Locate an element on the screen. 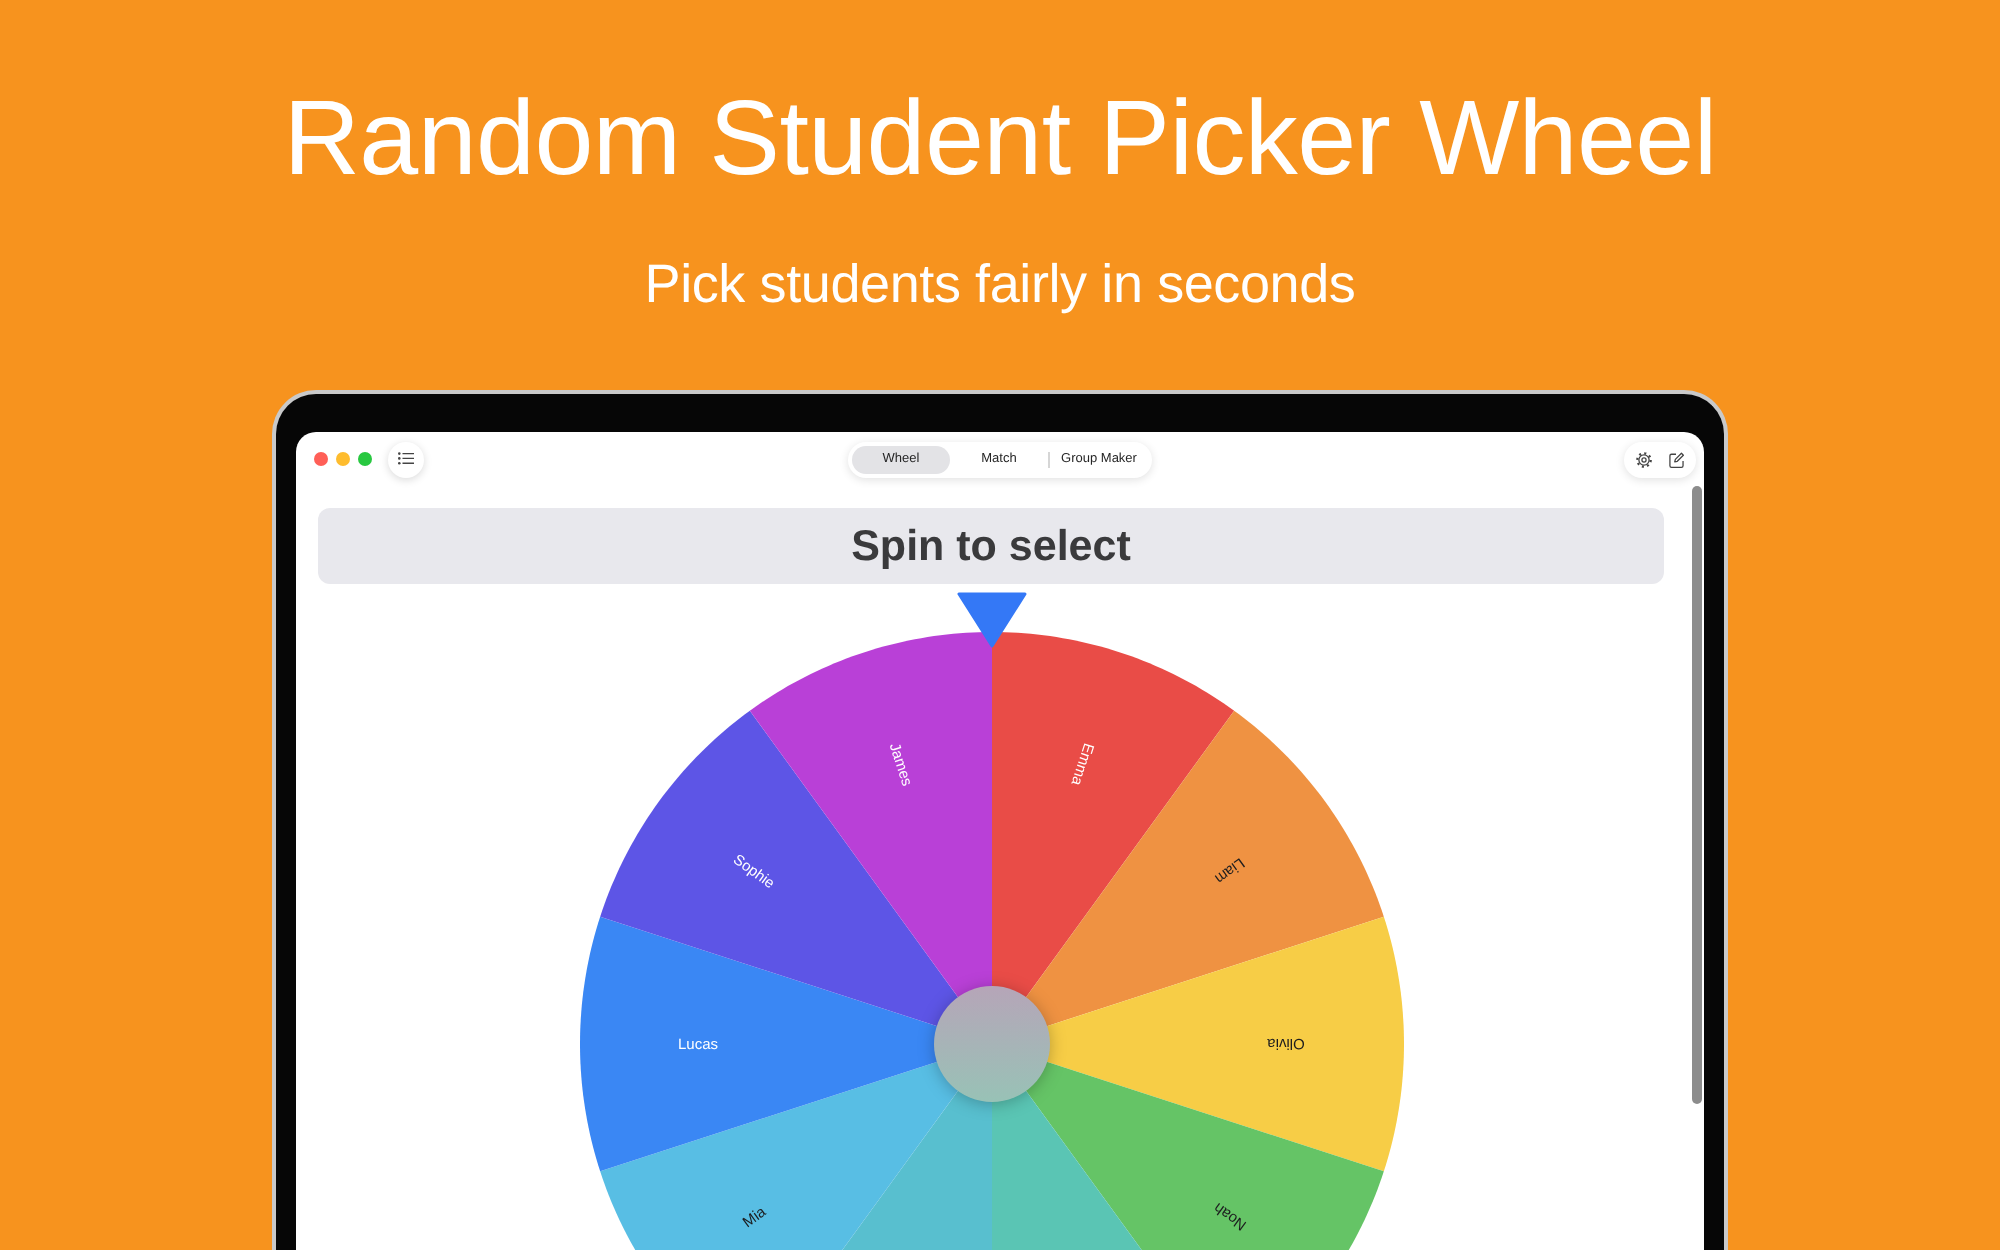 Image resolution: width=2000 pixels, height=1250 pixels. compose-icon is located at coordinates (1676, 459).